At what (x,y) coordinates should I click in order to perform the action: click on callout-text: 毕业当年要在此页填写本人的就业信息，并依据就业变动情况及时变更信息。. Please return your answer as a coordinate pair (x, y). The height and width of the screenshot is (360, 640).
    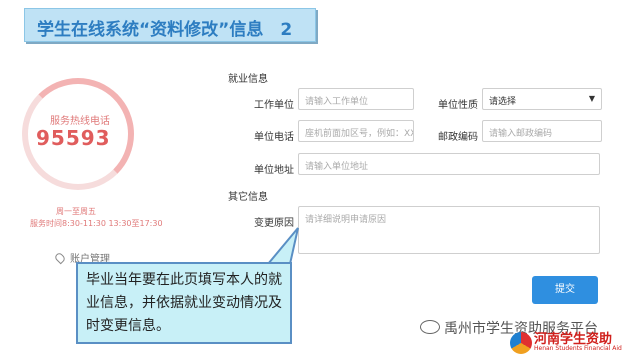
    Looking at the image, I should click on (184, 303).